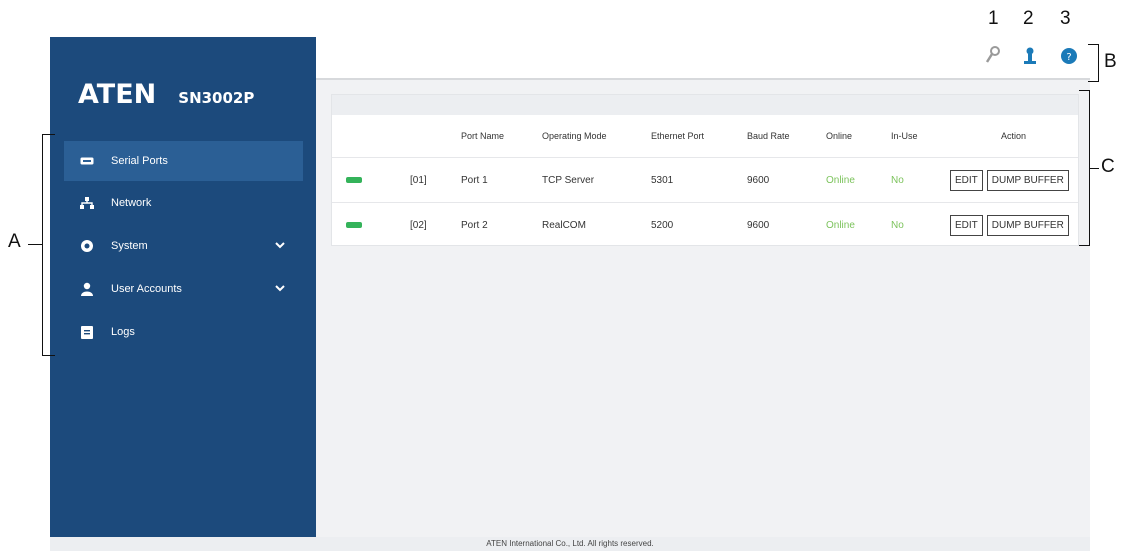 The height and width of the screenshot is (557, 1126). I want to click on port-name: Port 2, so click(500, 224).